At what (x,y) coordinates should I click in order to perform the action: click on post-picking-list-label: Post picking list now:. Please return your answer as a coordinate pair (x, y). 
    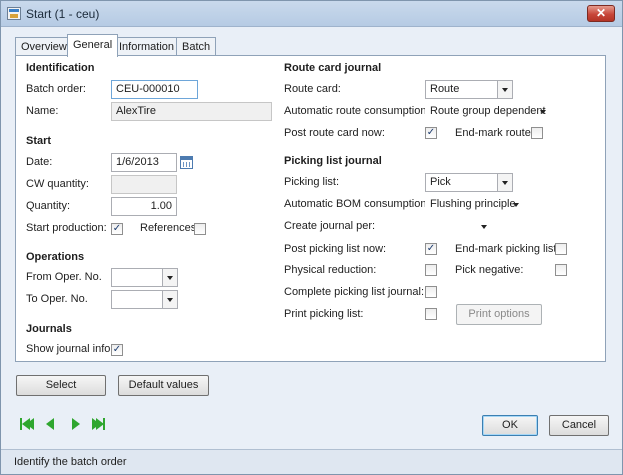
    Looking at the image, I should click on (335, 249).